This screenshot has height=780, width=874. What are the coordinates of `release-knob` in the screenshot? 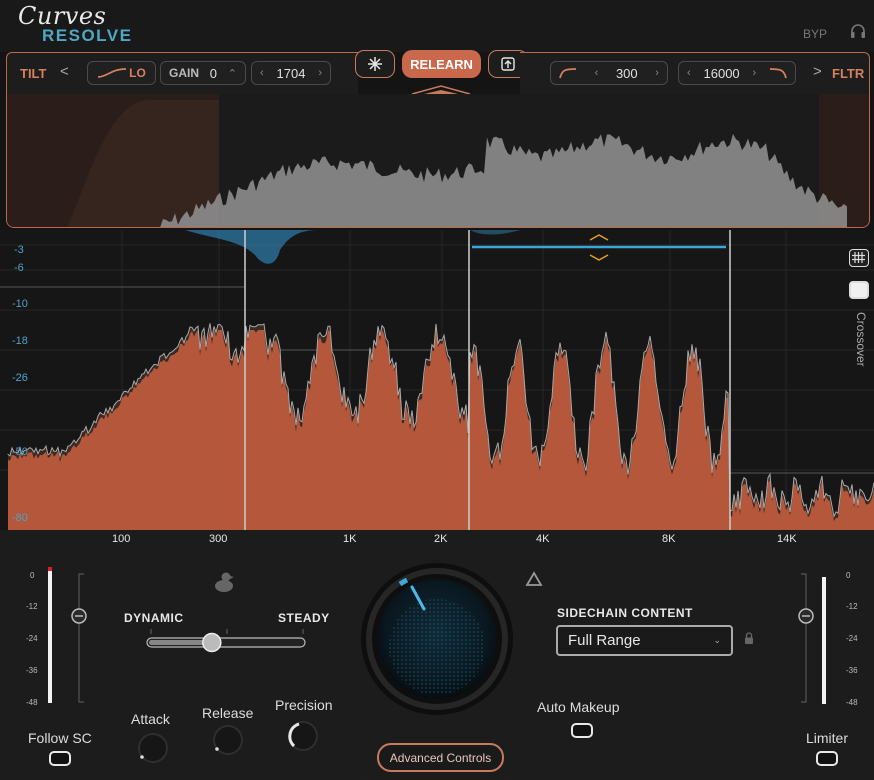 It's located at (228, 740).